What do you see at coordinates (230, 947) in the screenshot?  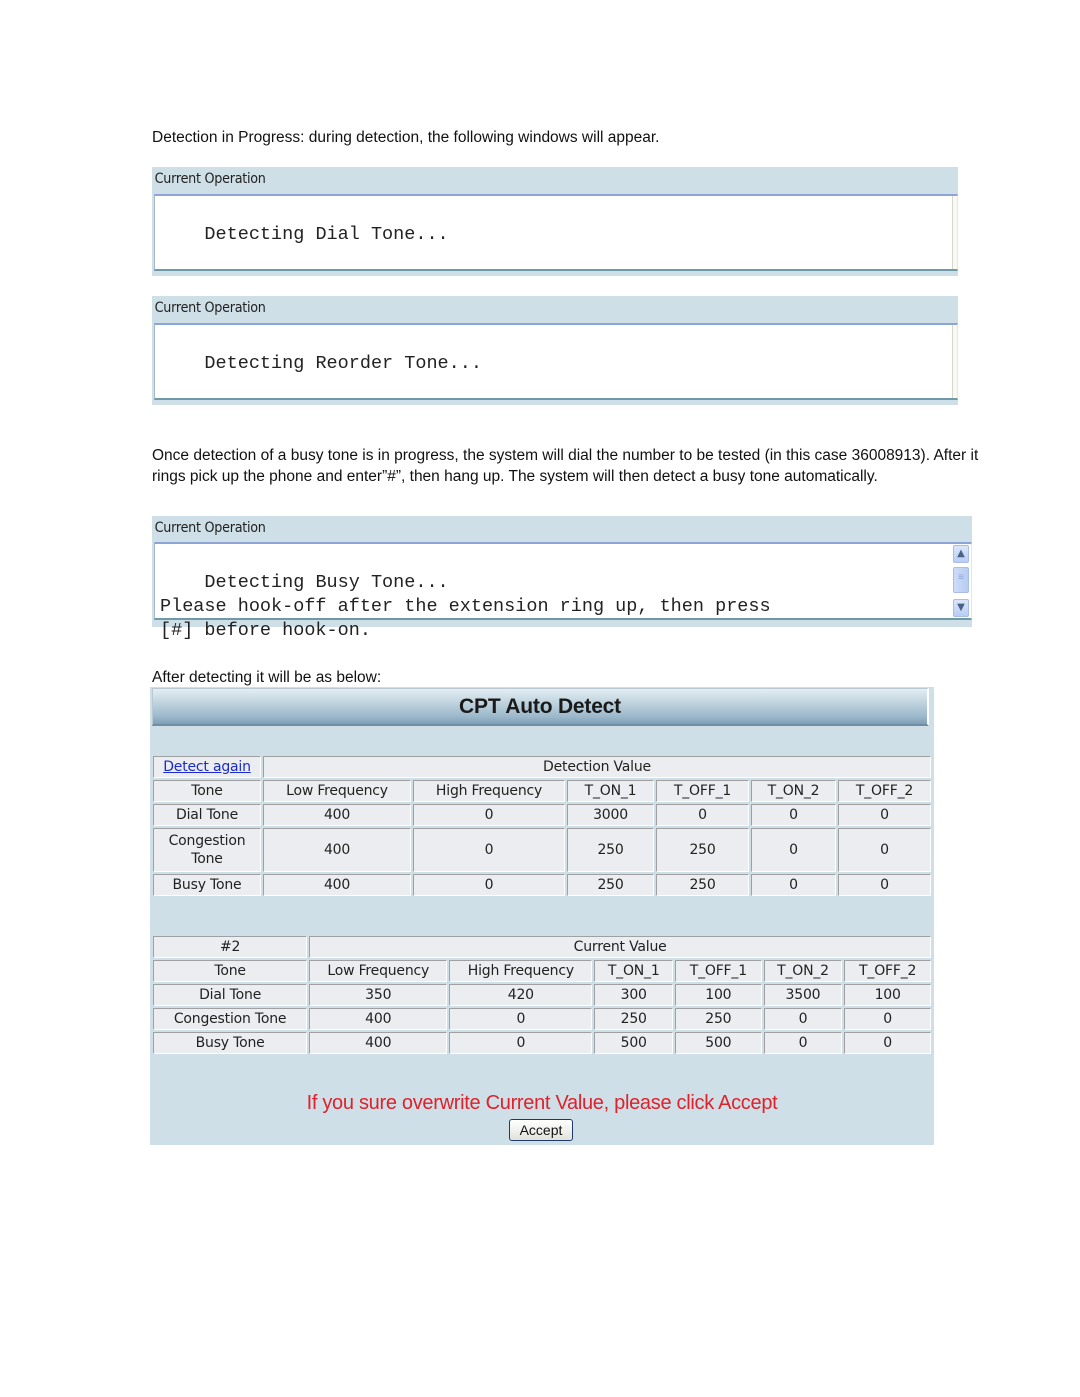 I see `table-label: #2` at bounding box center [230, 947].